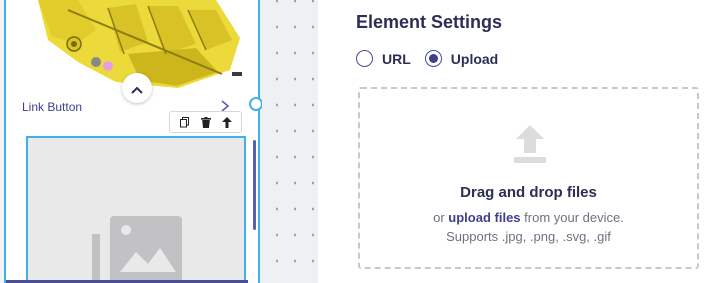 This screenshot has width=704, height=283. I want to click on trash-icon, so click(205, 122).